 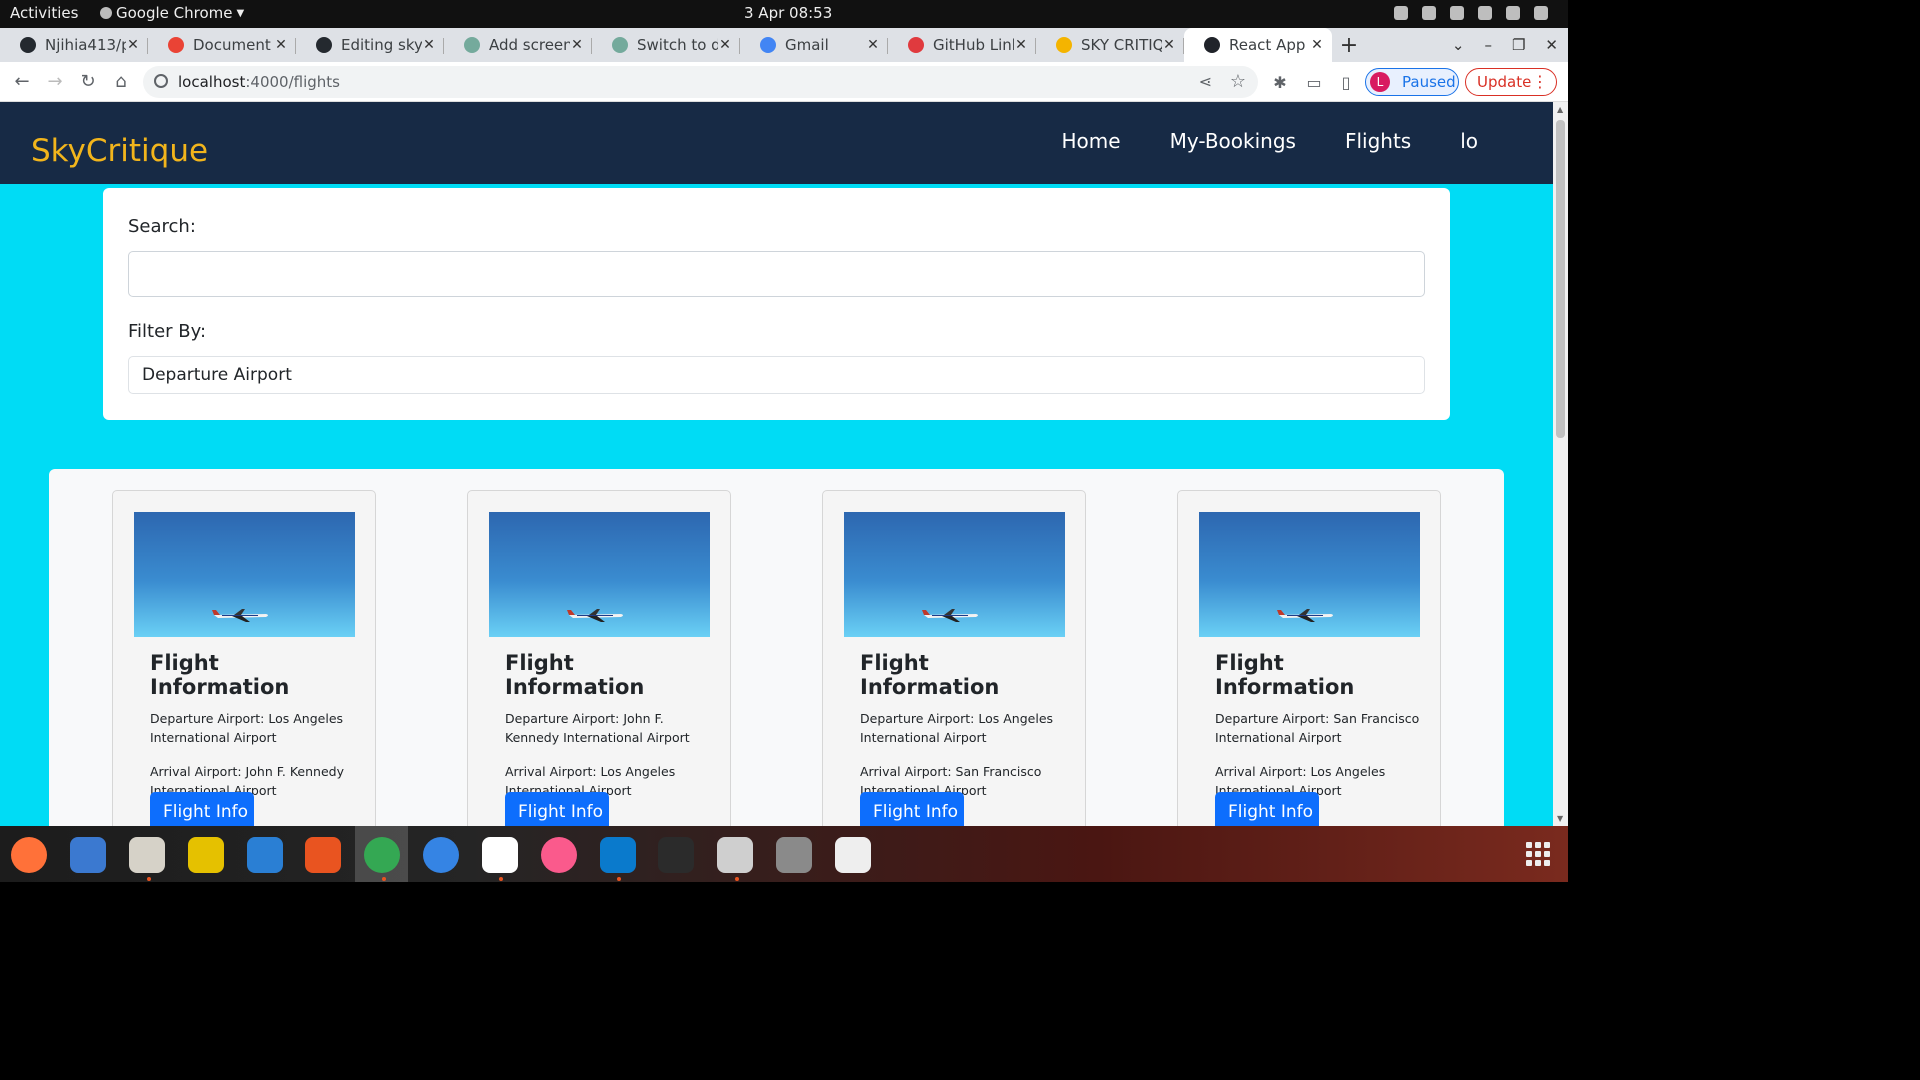 What do you see at coordinates (1121, 45) in the screenshot?
I see `tab-title: SKY CRITIQ` at bounding box center [1121, 45].